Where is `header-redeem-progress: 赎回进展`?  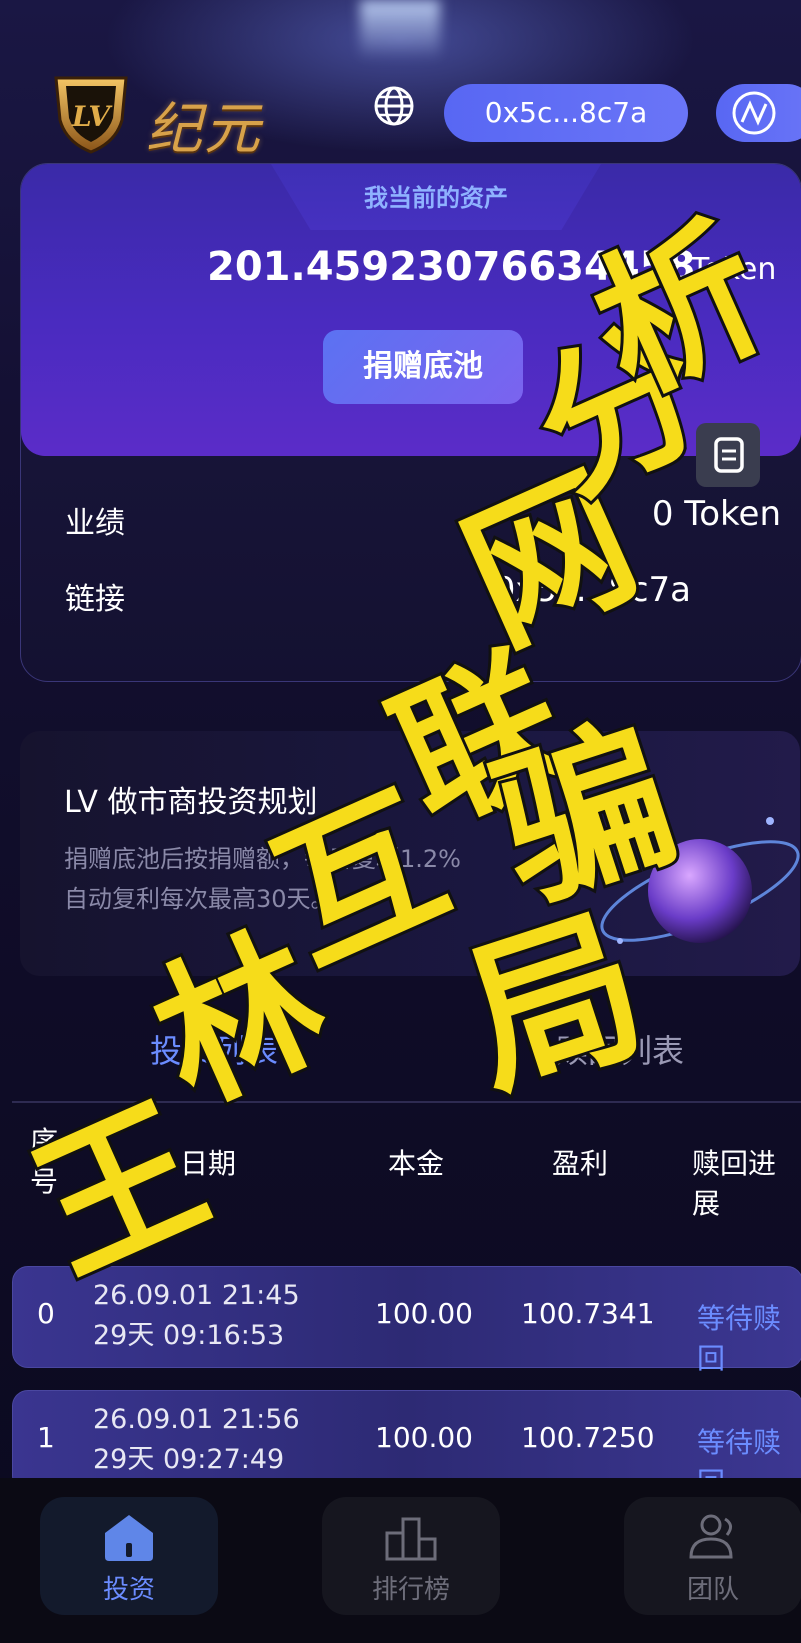 header-redeem-progress: 赎回进展 is located at coordinates (734, 1183).